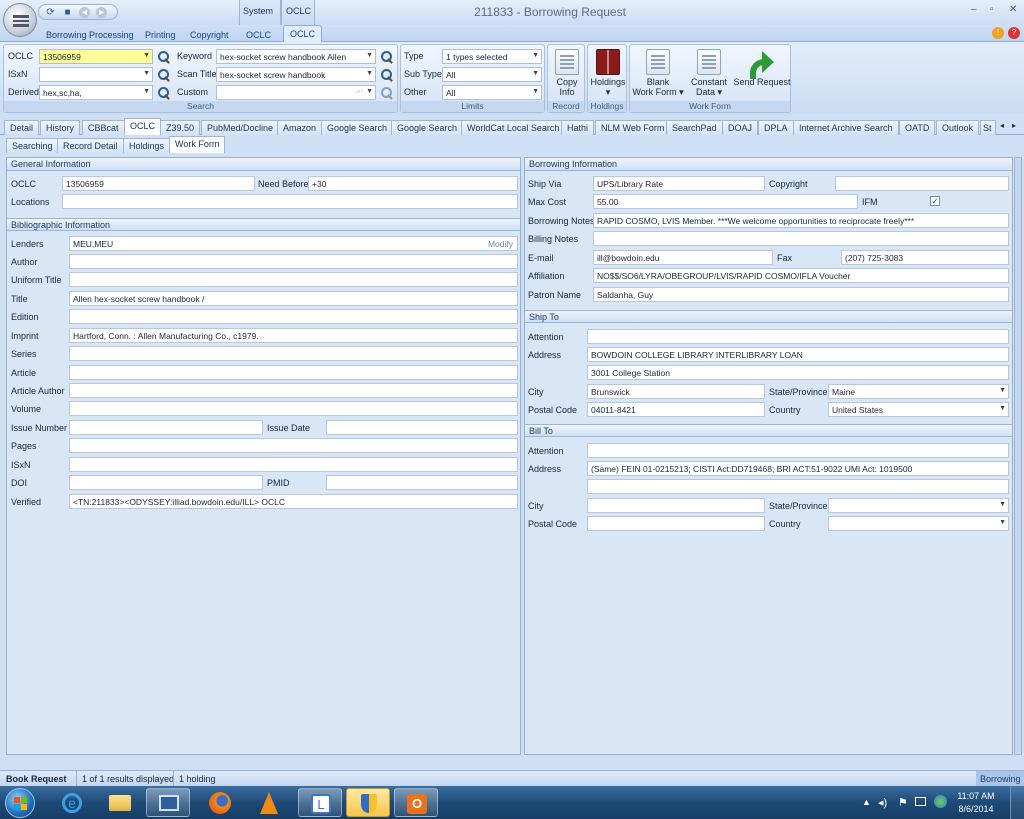 This screenshot has height=819, width=1024. I want to click on tab-outlook: Outlook, so click(958, 127).